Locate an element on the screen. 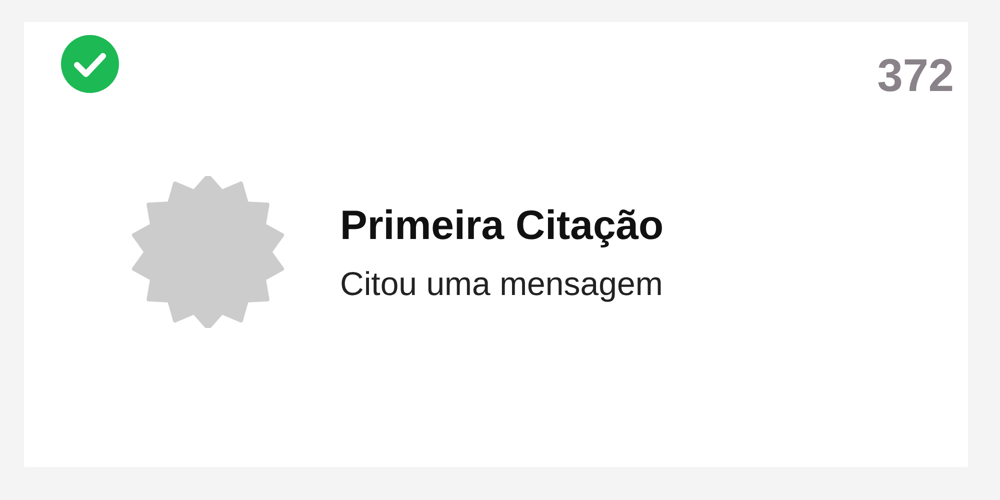 Image resolution: width=1000 pixels, height=500 pixels. badge-description: Citou uma mensagem is located at coordinates (502, 284).